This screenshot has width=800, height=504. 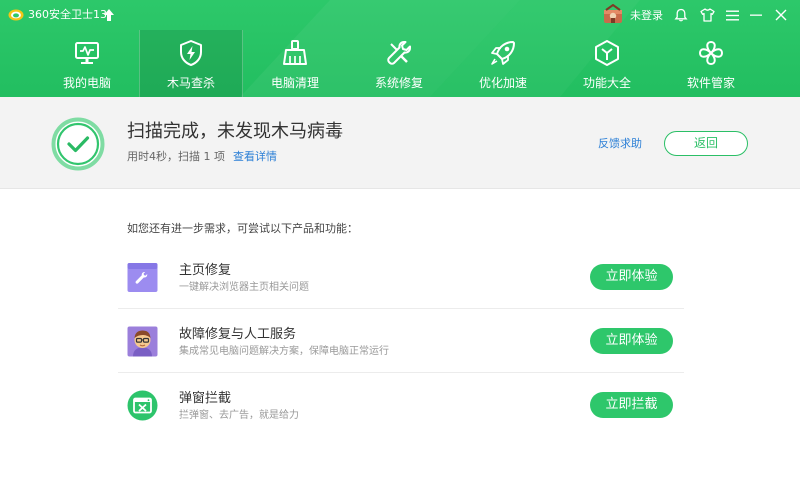 I want to click on close-icon, so click(x=781, y=15).